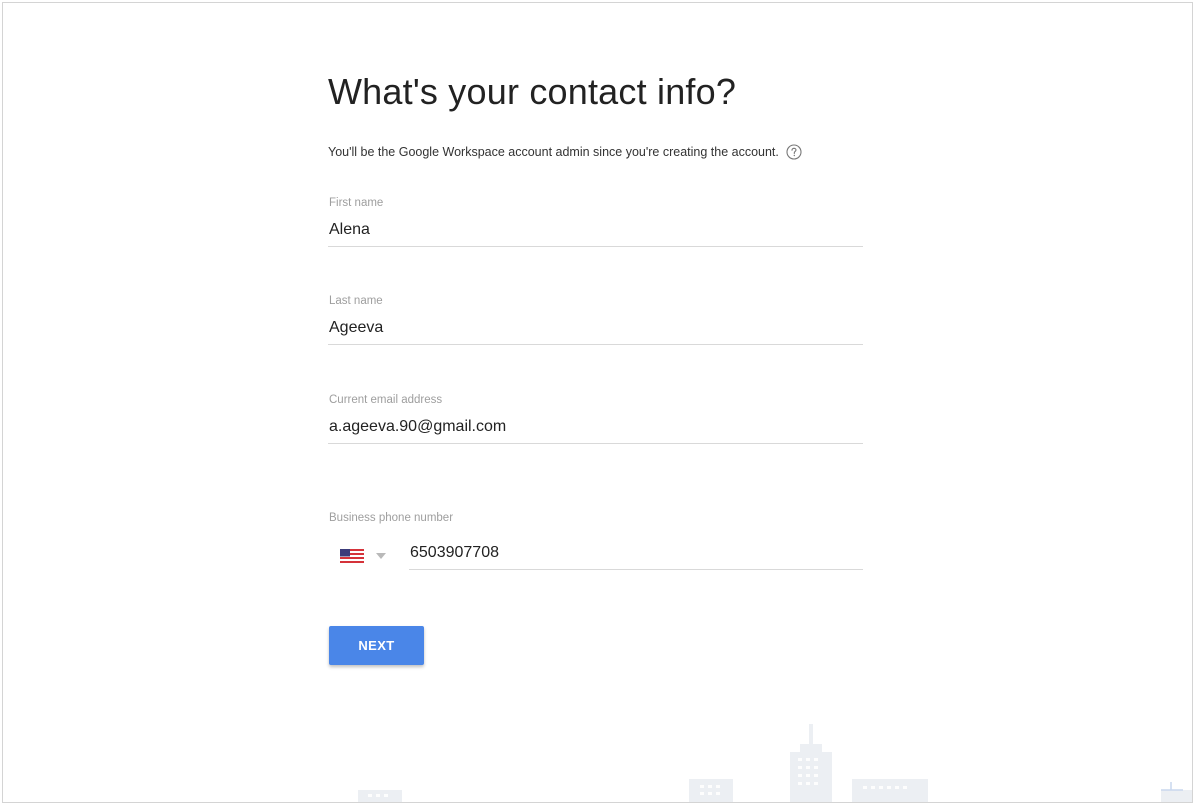 This screenshot has width=1195, height=805. What do you see at coordinates (376, 645) in the screenshot?
I see `next-button: NEXT` at bounding box center [376, 645].